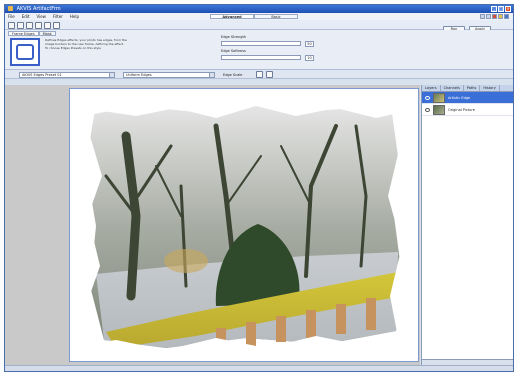  What do you see at coordinates (259, 368) in the screenshot?
I see `status-bar` at bounding box center [259, 368].